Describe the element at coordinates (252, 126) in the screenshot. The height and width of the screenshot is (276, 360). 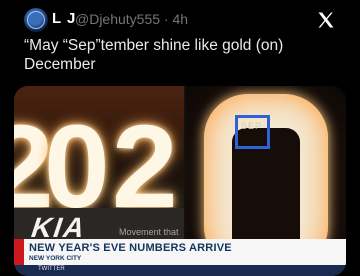
I see `sep-label: SEP` at that location.